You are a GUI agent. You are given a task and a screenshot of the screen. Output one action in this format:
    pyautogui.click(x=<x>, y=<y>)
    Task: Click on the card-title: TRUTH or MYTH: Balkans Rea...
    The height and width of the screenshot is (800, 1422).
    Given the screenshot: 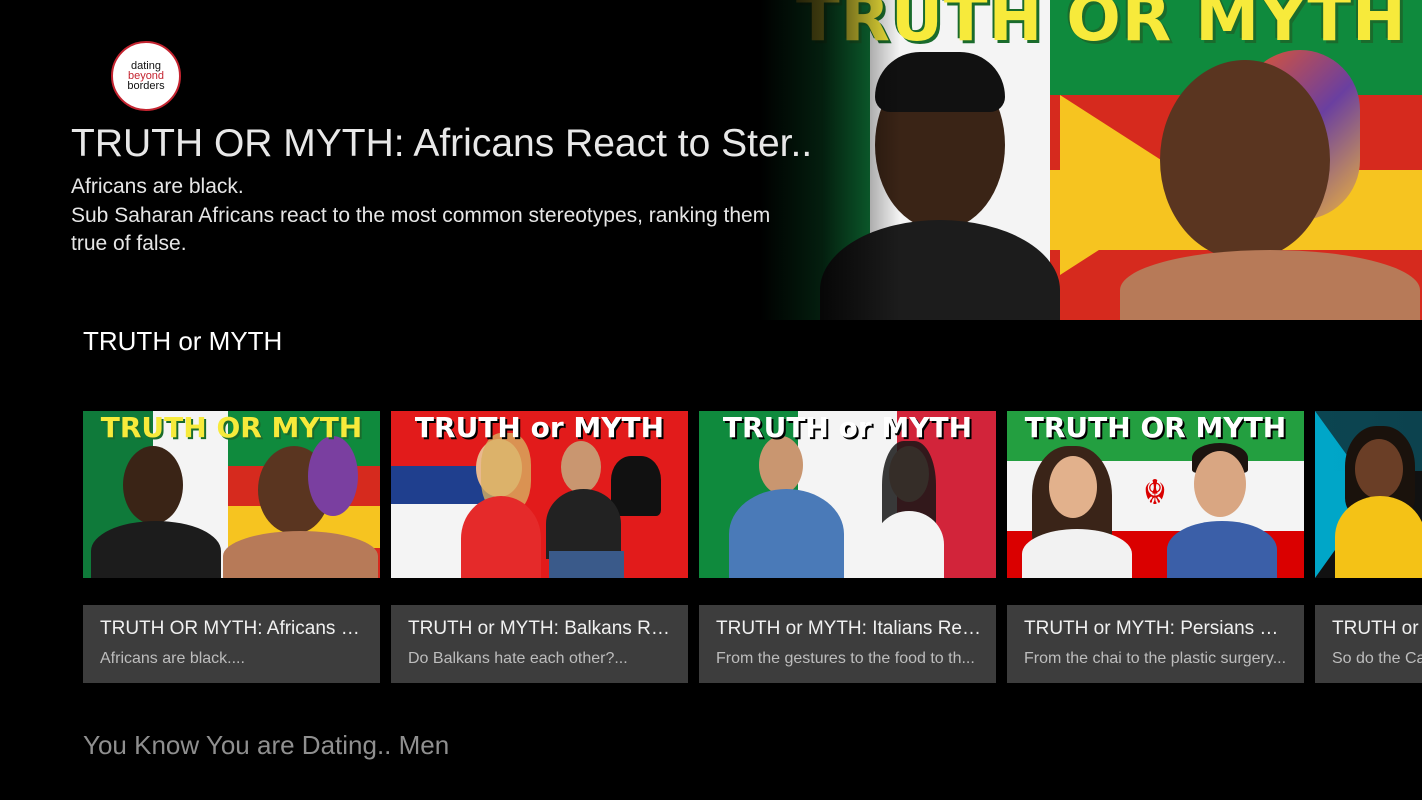 What is the action you would take?
    pyautogui.click(x=542, y=628)
    